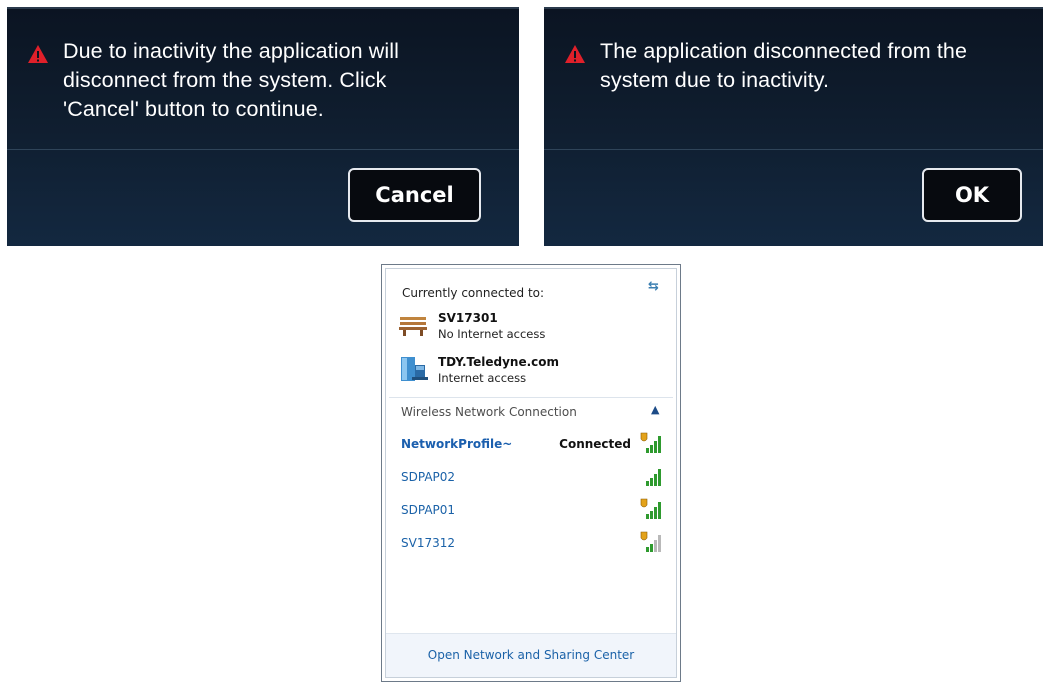  Describe the element at coordinates (468, 318) in the screenshot. I see `connection-name: SV17301` at that location.